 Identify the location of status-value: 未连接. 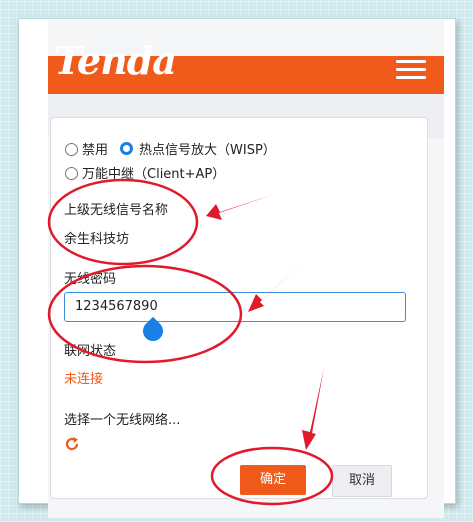
(84, 379).